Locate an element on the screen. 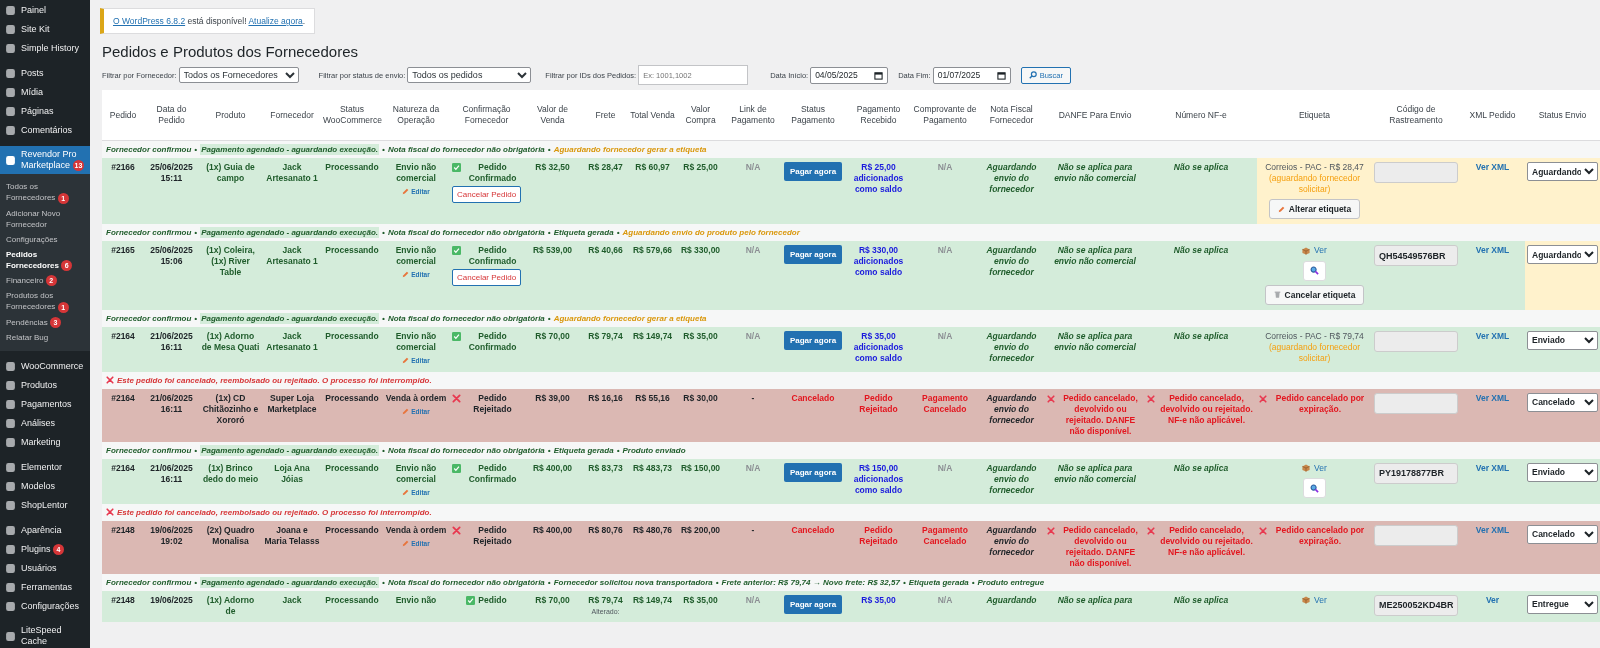 The height and width of the screenshot is (648, 1600). table-cell: Joana e Maria Telasss is located at coordinates (292, 547).